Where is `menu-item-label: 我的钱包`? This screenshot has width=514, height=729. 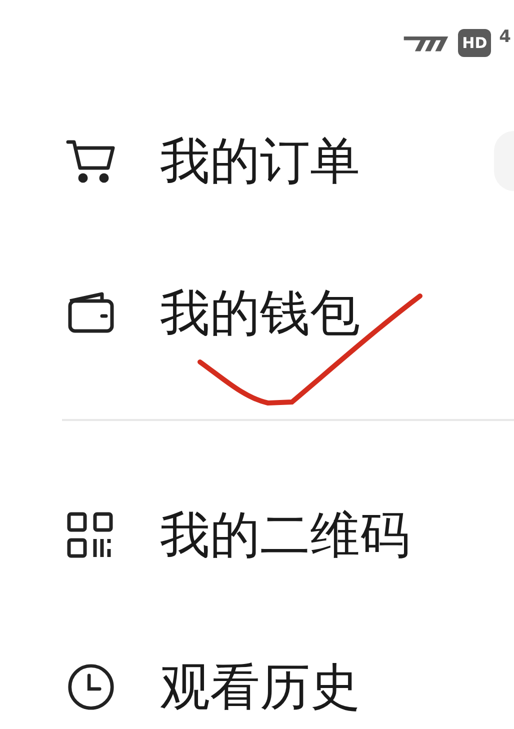 menu-item-label: 我的钱包 is located at coordinates (260, 313).